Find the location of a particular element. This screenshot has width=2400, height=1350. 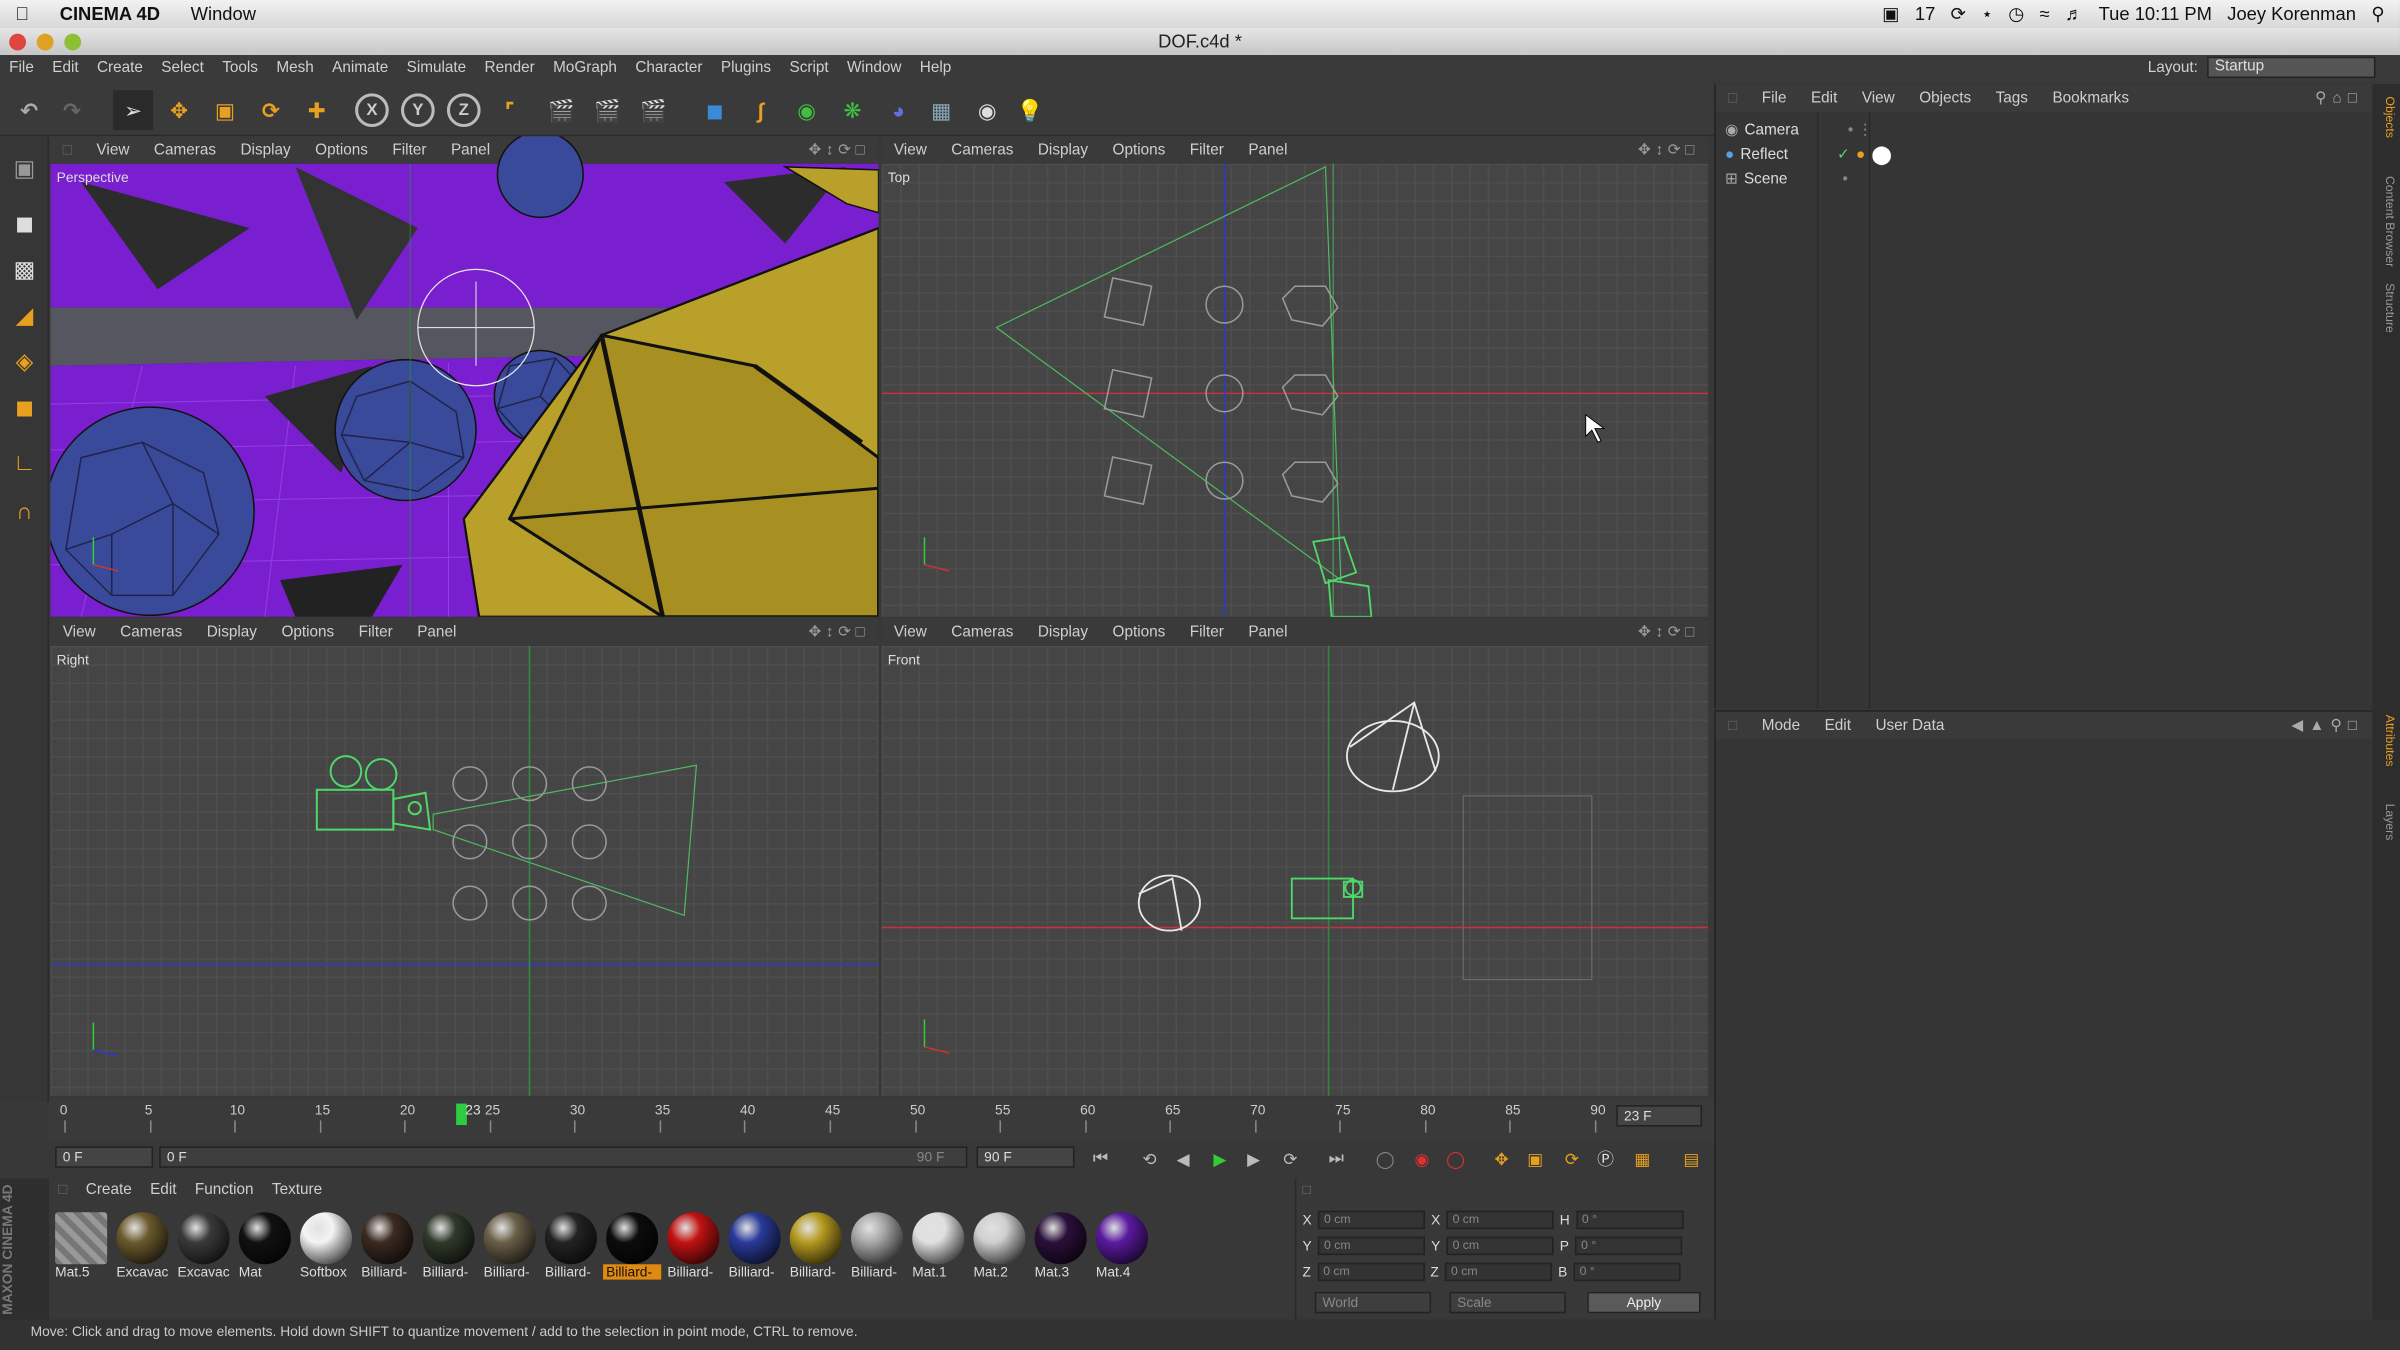

wifi-icon: ≈ is located at coordinates (2045, 13).